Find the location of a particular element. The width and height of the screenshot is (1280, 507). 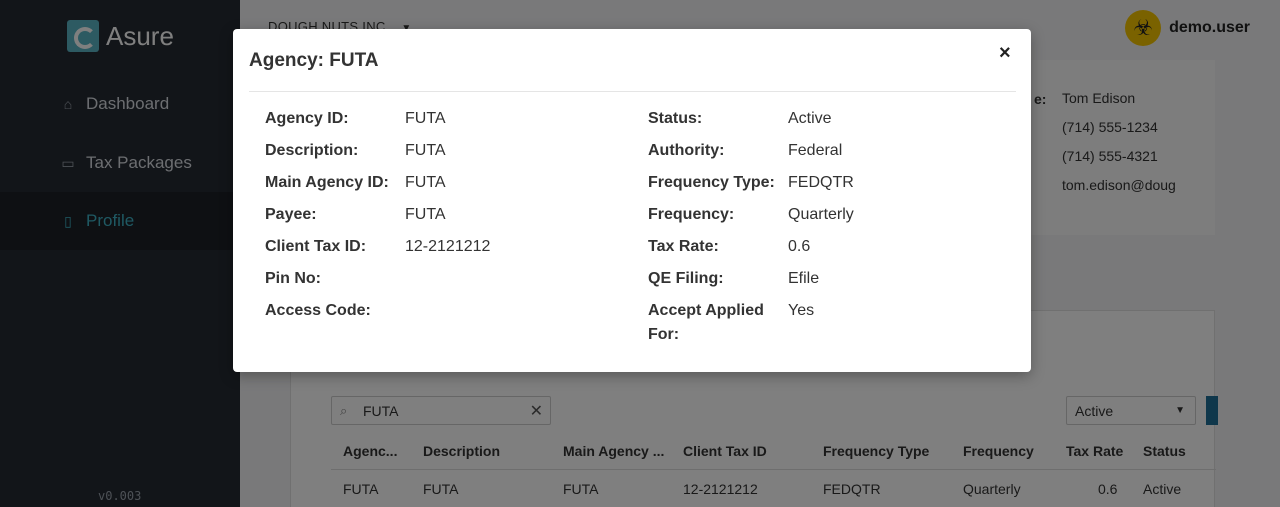

frequency-type-value: FEDQTR is located at coordinates (821, 182).